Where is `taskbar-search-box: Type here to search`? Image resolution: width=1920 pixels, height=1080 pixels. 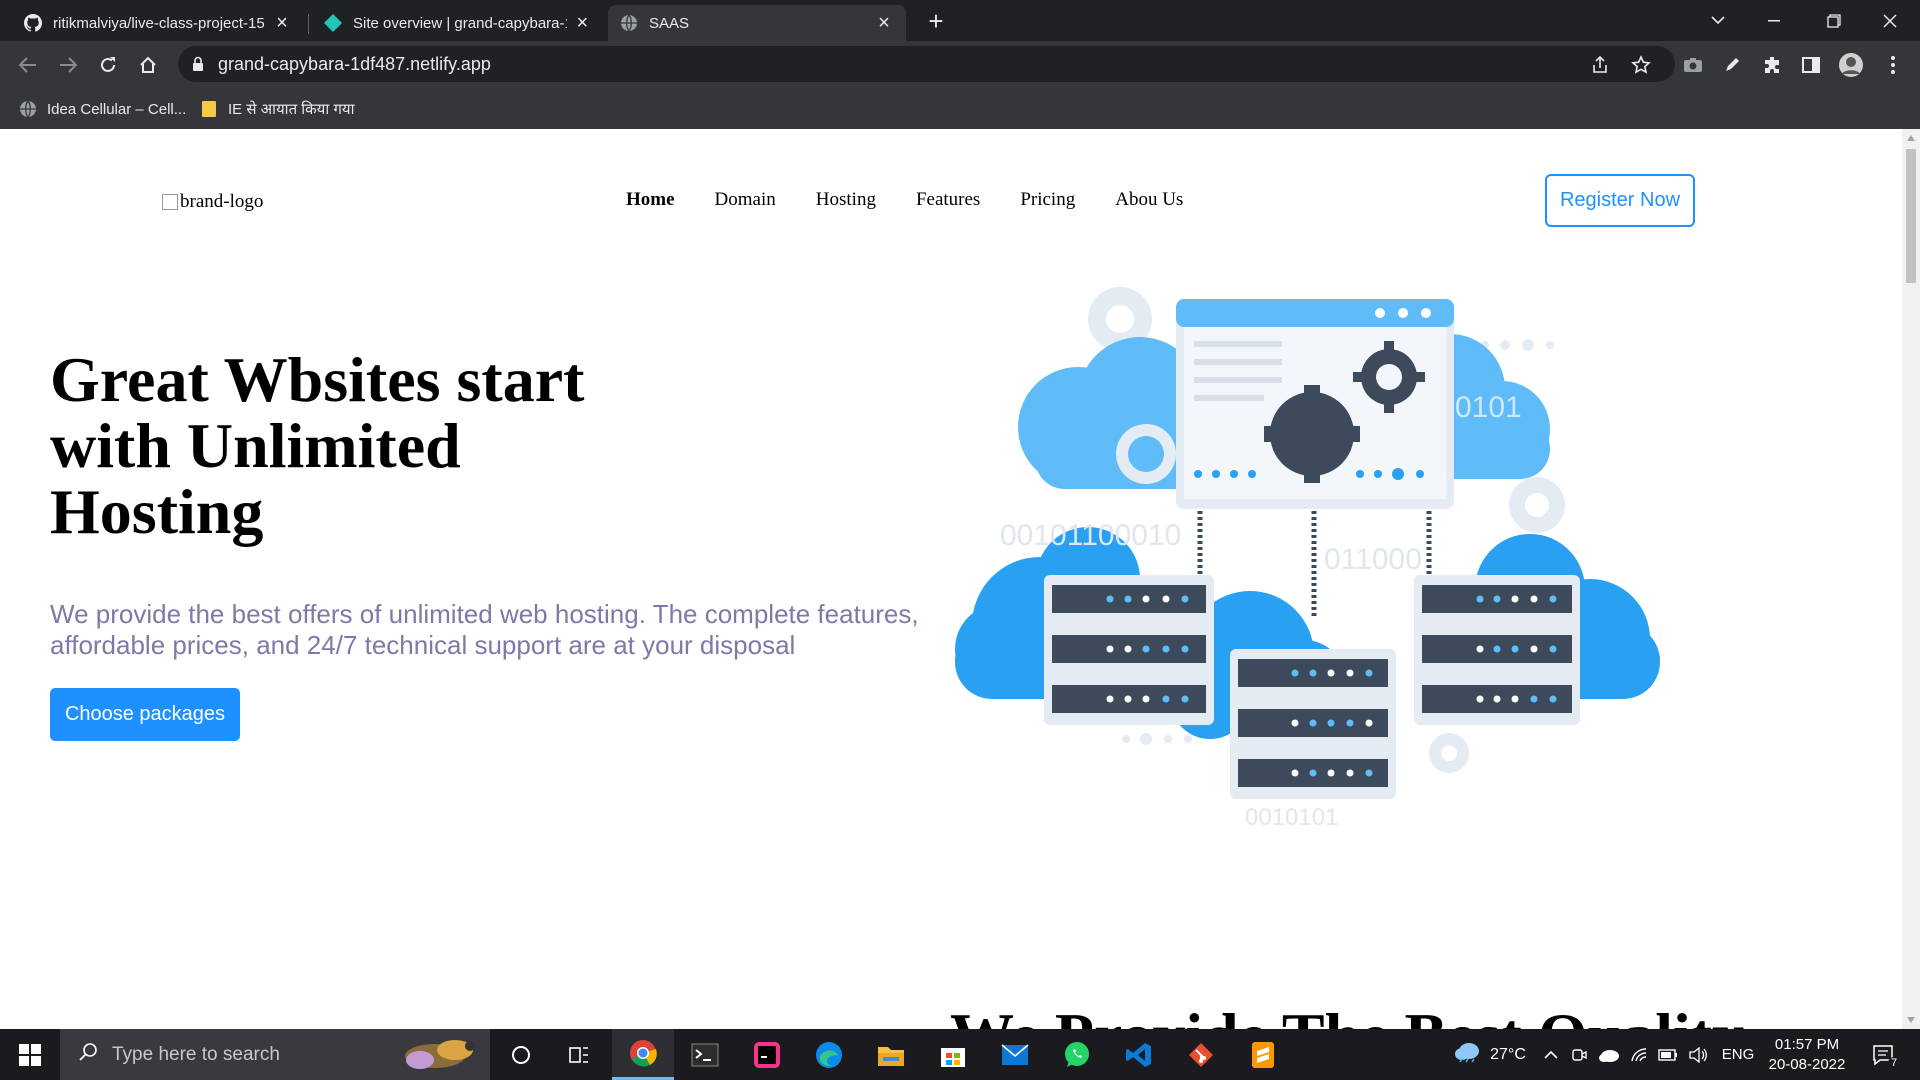
taskbar-search-box: Type here to search is located at coordinates (275, 1054).